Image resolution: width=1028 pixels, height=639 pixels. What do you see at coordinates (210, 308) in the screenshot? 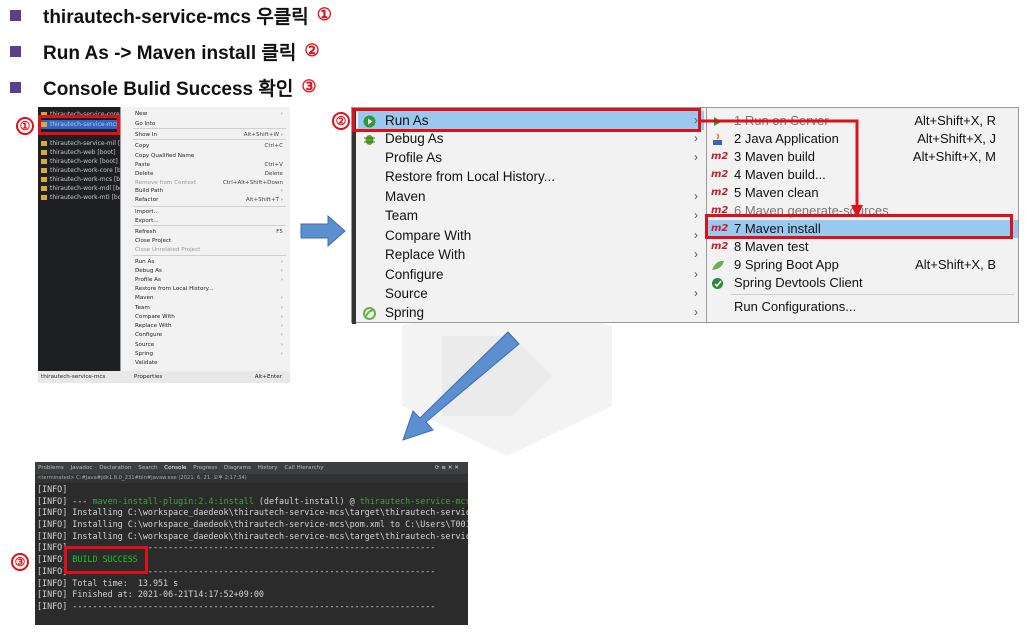
I see `context-menu-item: Team ›` at bounding box center [210, 308].